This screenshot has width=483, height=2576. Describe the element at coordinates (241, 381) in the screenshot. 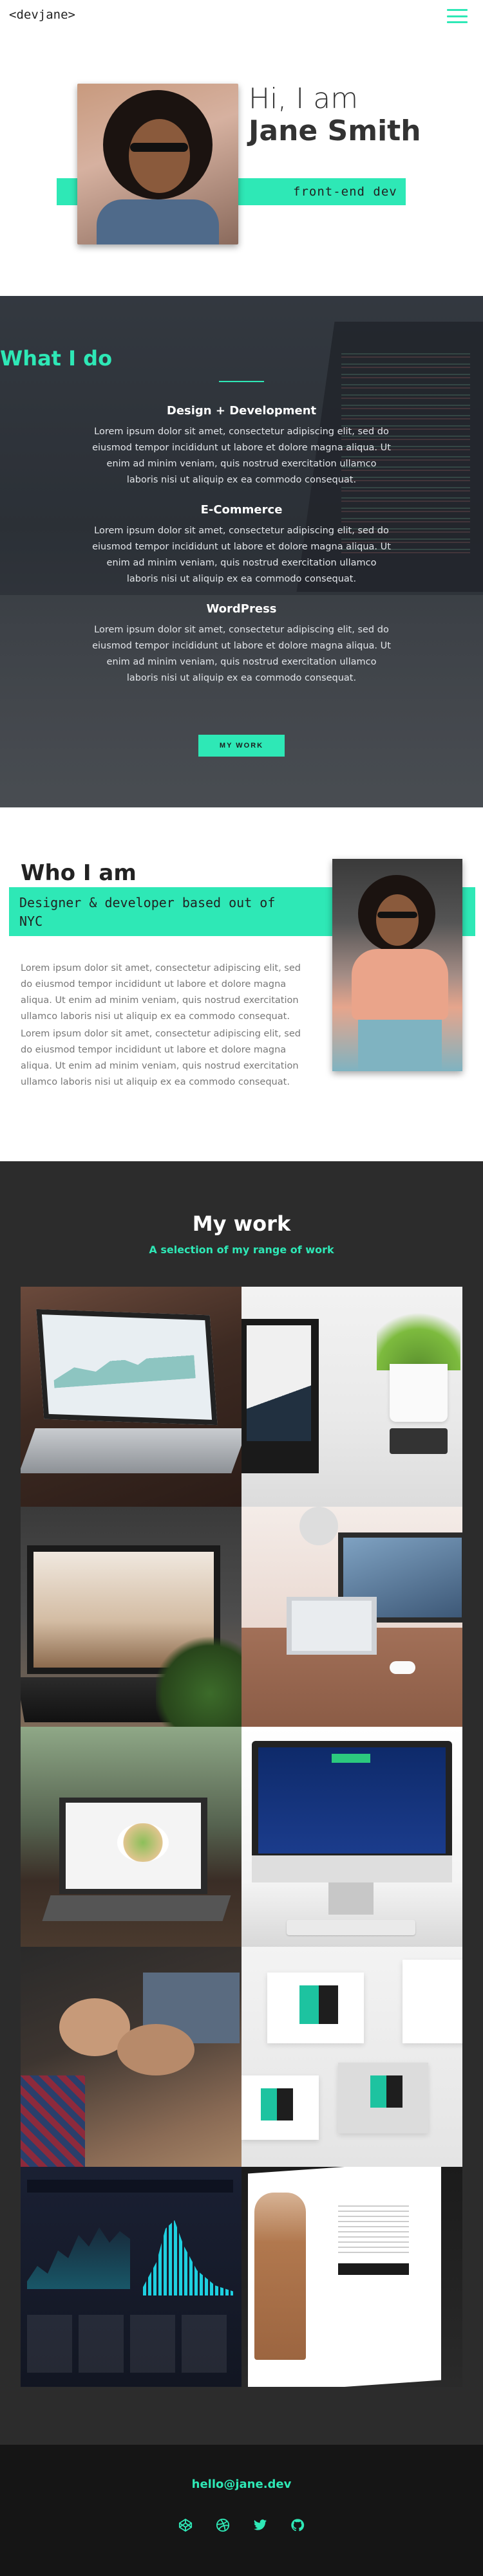

I see `title-divider` at that location.